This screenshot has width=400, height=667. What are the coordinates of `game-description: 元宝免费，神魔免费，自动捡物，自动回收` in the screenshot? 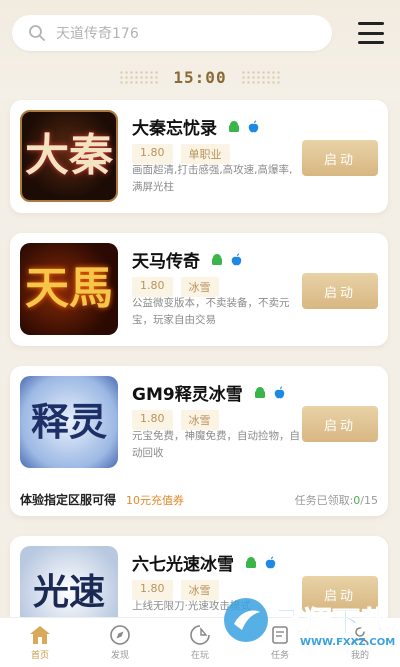 It's located at (216, 444).